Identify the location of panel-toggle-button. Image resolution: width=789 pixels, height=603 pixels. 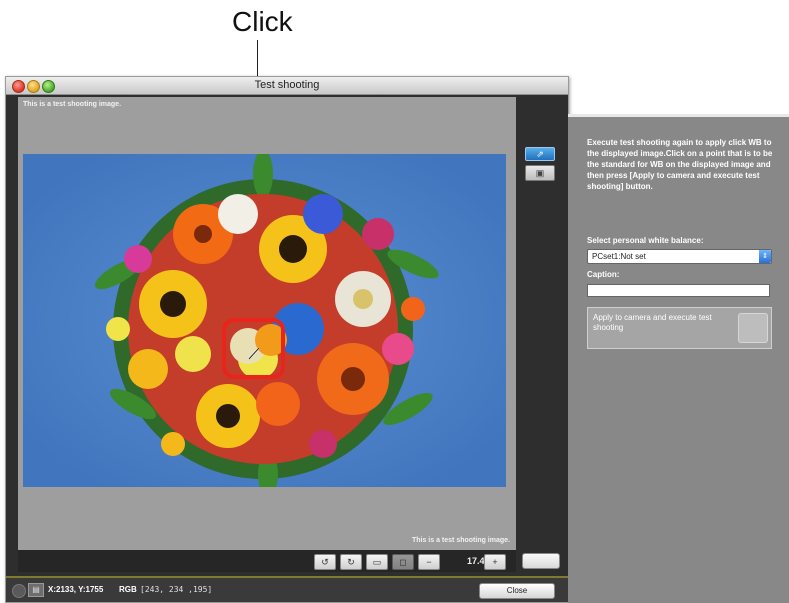
(541, 561).